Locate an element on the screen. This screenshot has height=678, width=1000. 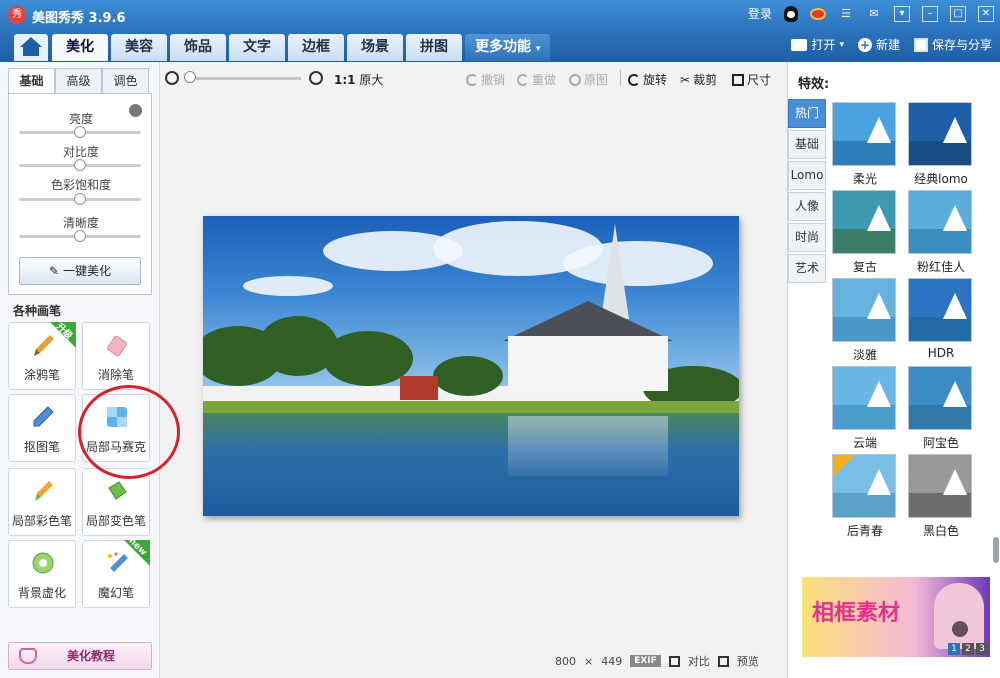
tab-more-functions: 更多功能 ▾ is located at coordinates (508, 47).